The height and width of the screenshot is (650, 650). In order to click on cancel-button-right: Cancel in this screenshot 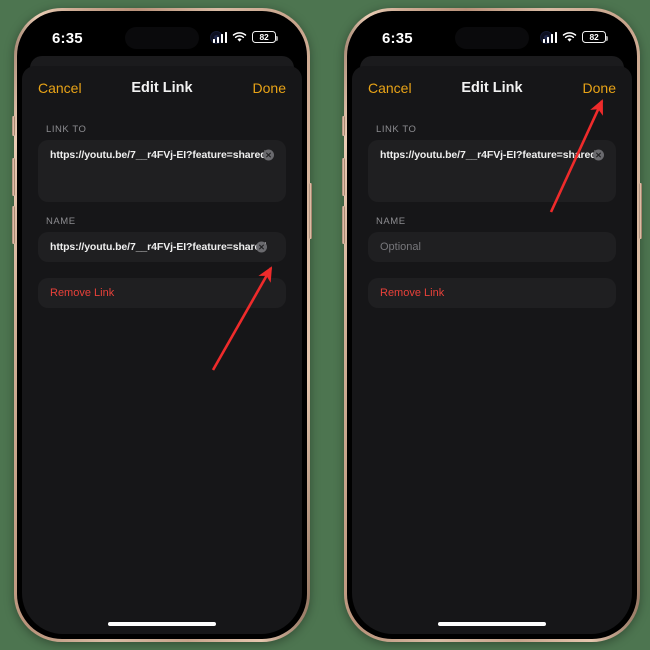, I will do `click(390, 88)`.